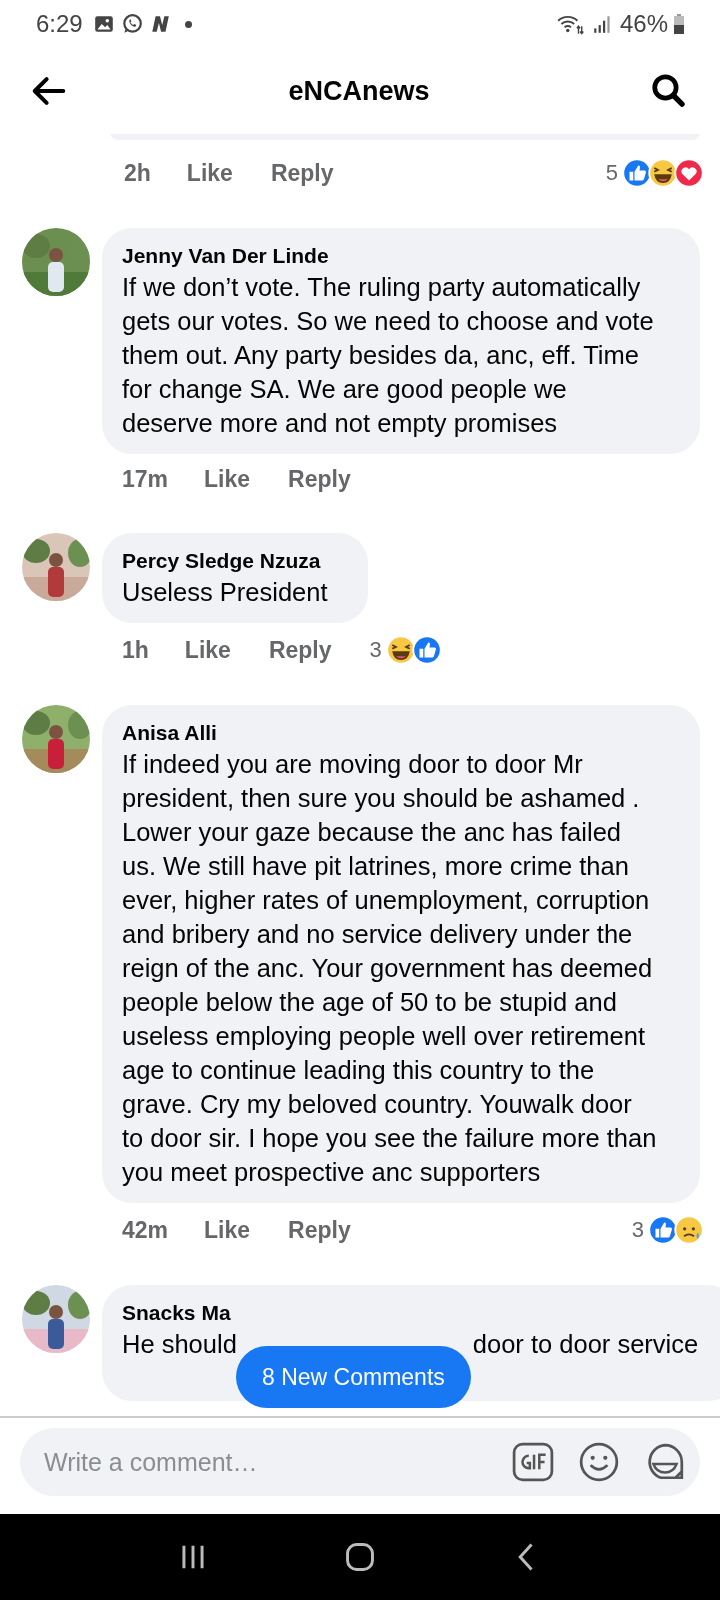 This screenshot has height=1600, width=720. What do you see at coordinates (360, 1557) in the screenshot?
I see `home-icon` at bounding box center [360, 1557].